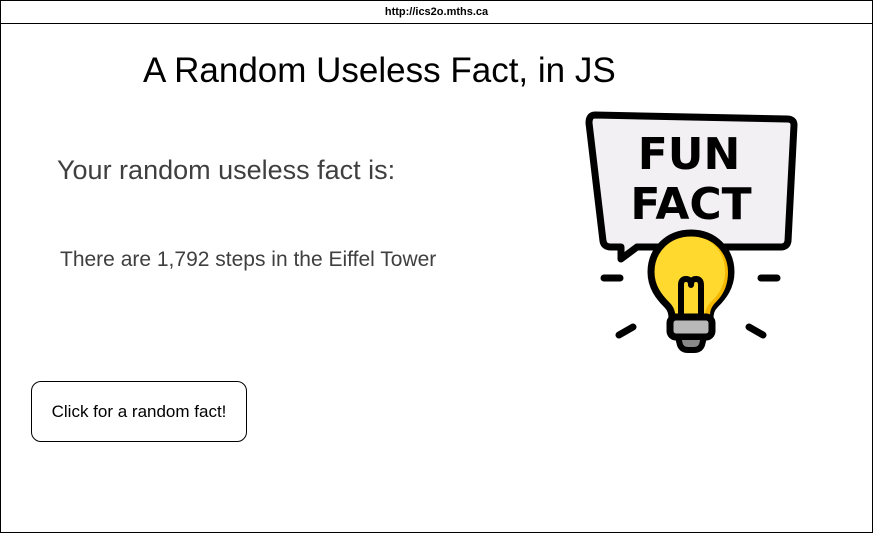 This screenshot has width=873, height=533. I want to click on ray-lower-right-icon, so click(756, 331).